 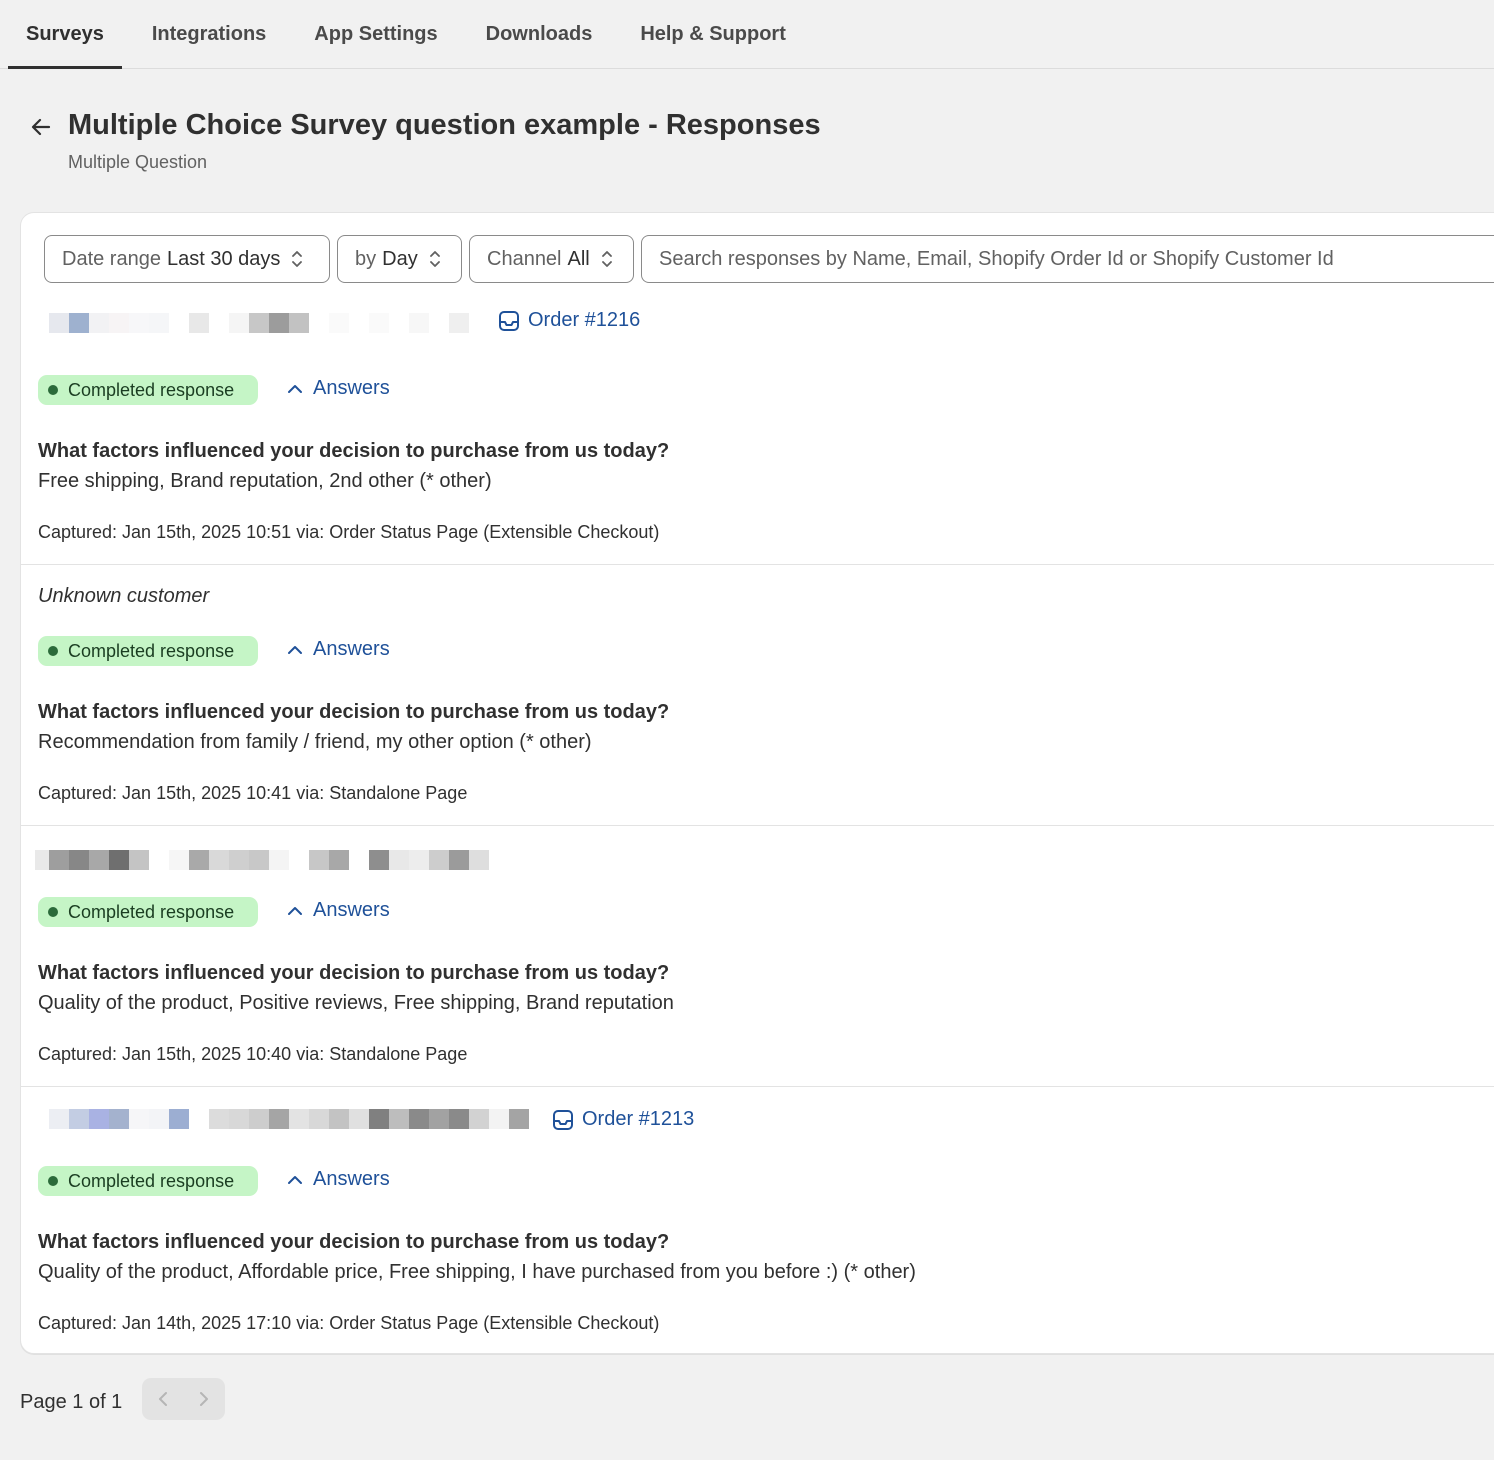 I want to click on order-link: Order #1216, so click(x=569, y=320).